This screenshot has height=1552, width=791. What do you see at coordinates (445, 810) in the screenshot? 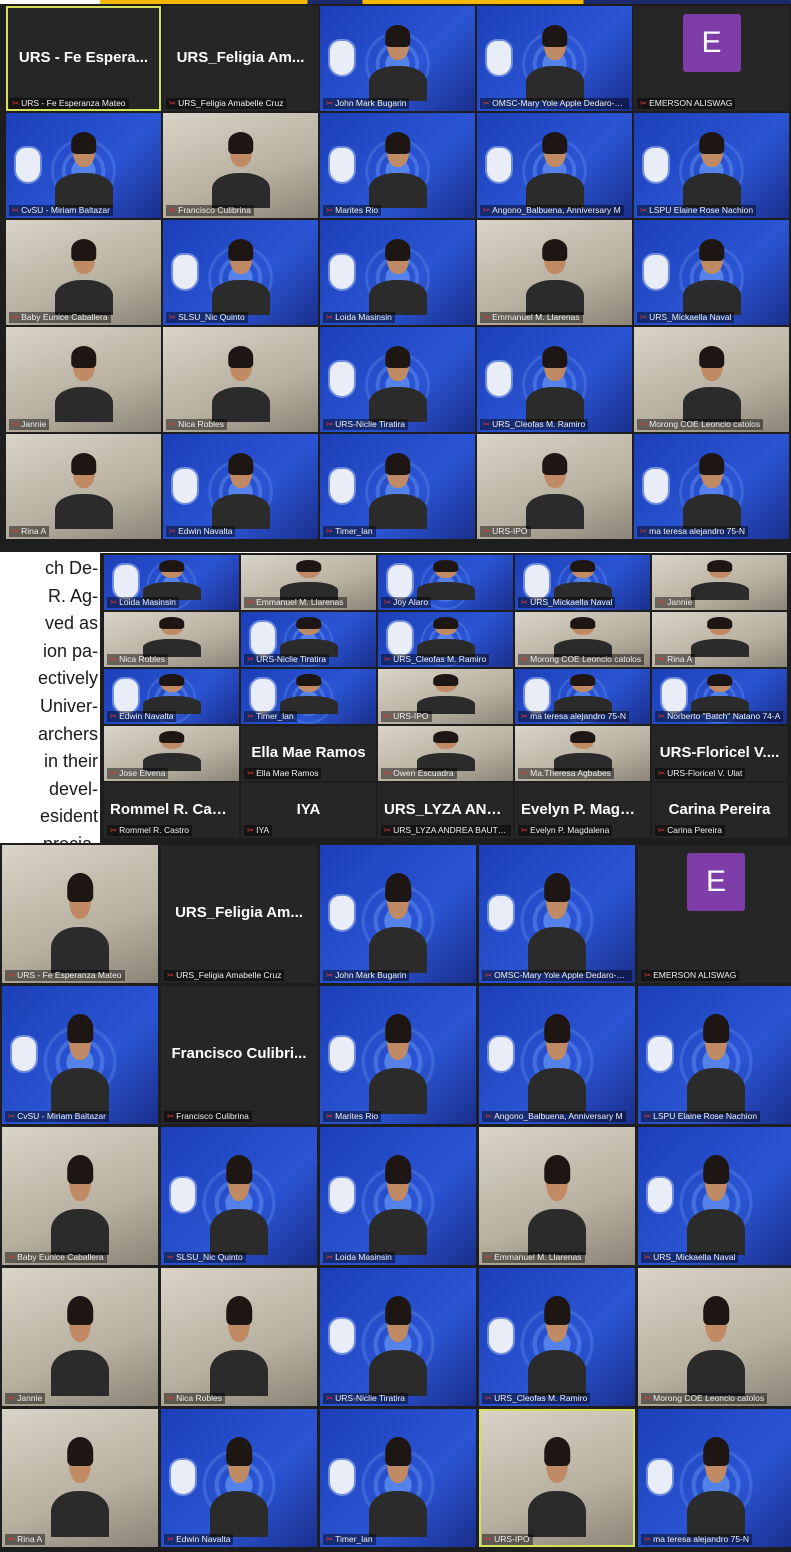
I see `participant-tile: URS_LYZA AND... ✂ URS_LYZA ANDREA BAUTISTA` at bounding box center [445, 810].